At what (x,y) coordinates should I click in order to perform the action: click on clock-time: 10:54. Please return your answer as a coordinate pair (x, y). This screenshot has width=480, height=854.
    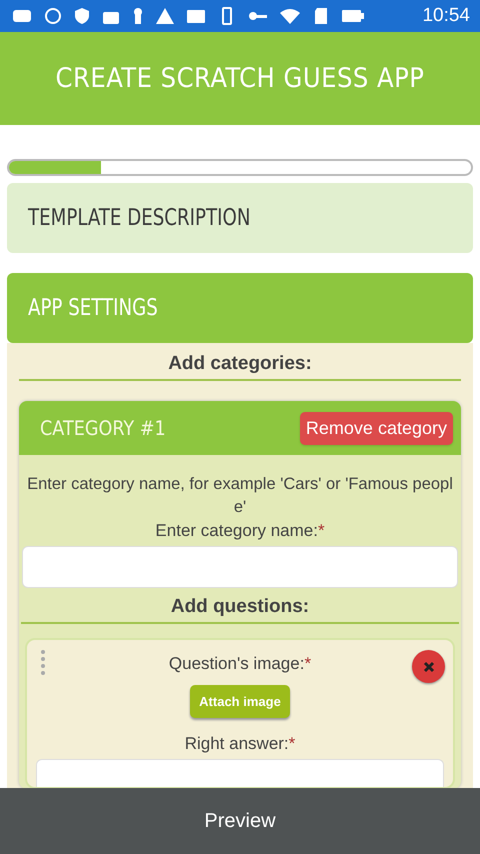
    Looking at the image, I should click on (446, 16).